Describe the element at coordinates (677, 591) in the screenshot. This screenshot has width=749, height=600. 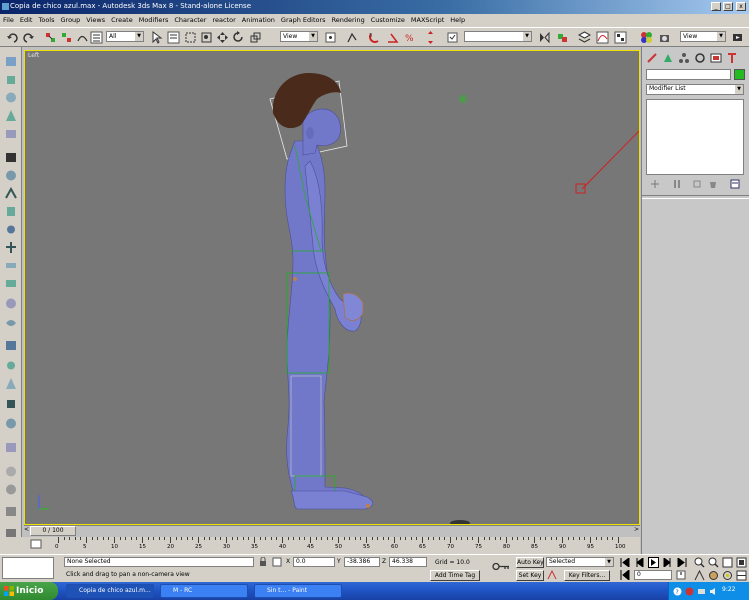
I see `help-tray-icon: ?` at that location.